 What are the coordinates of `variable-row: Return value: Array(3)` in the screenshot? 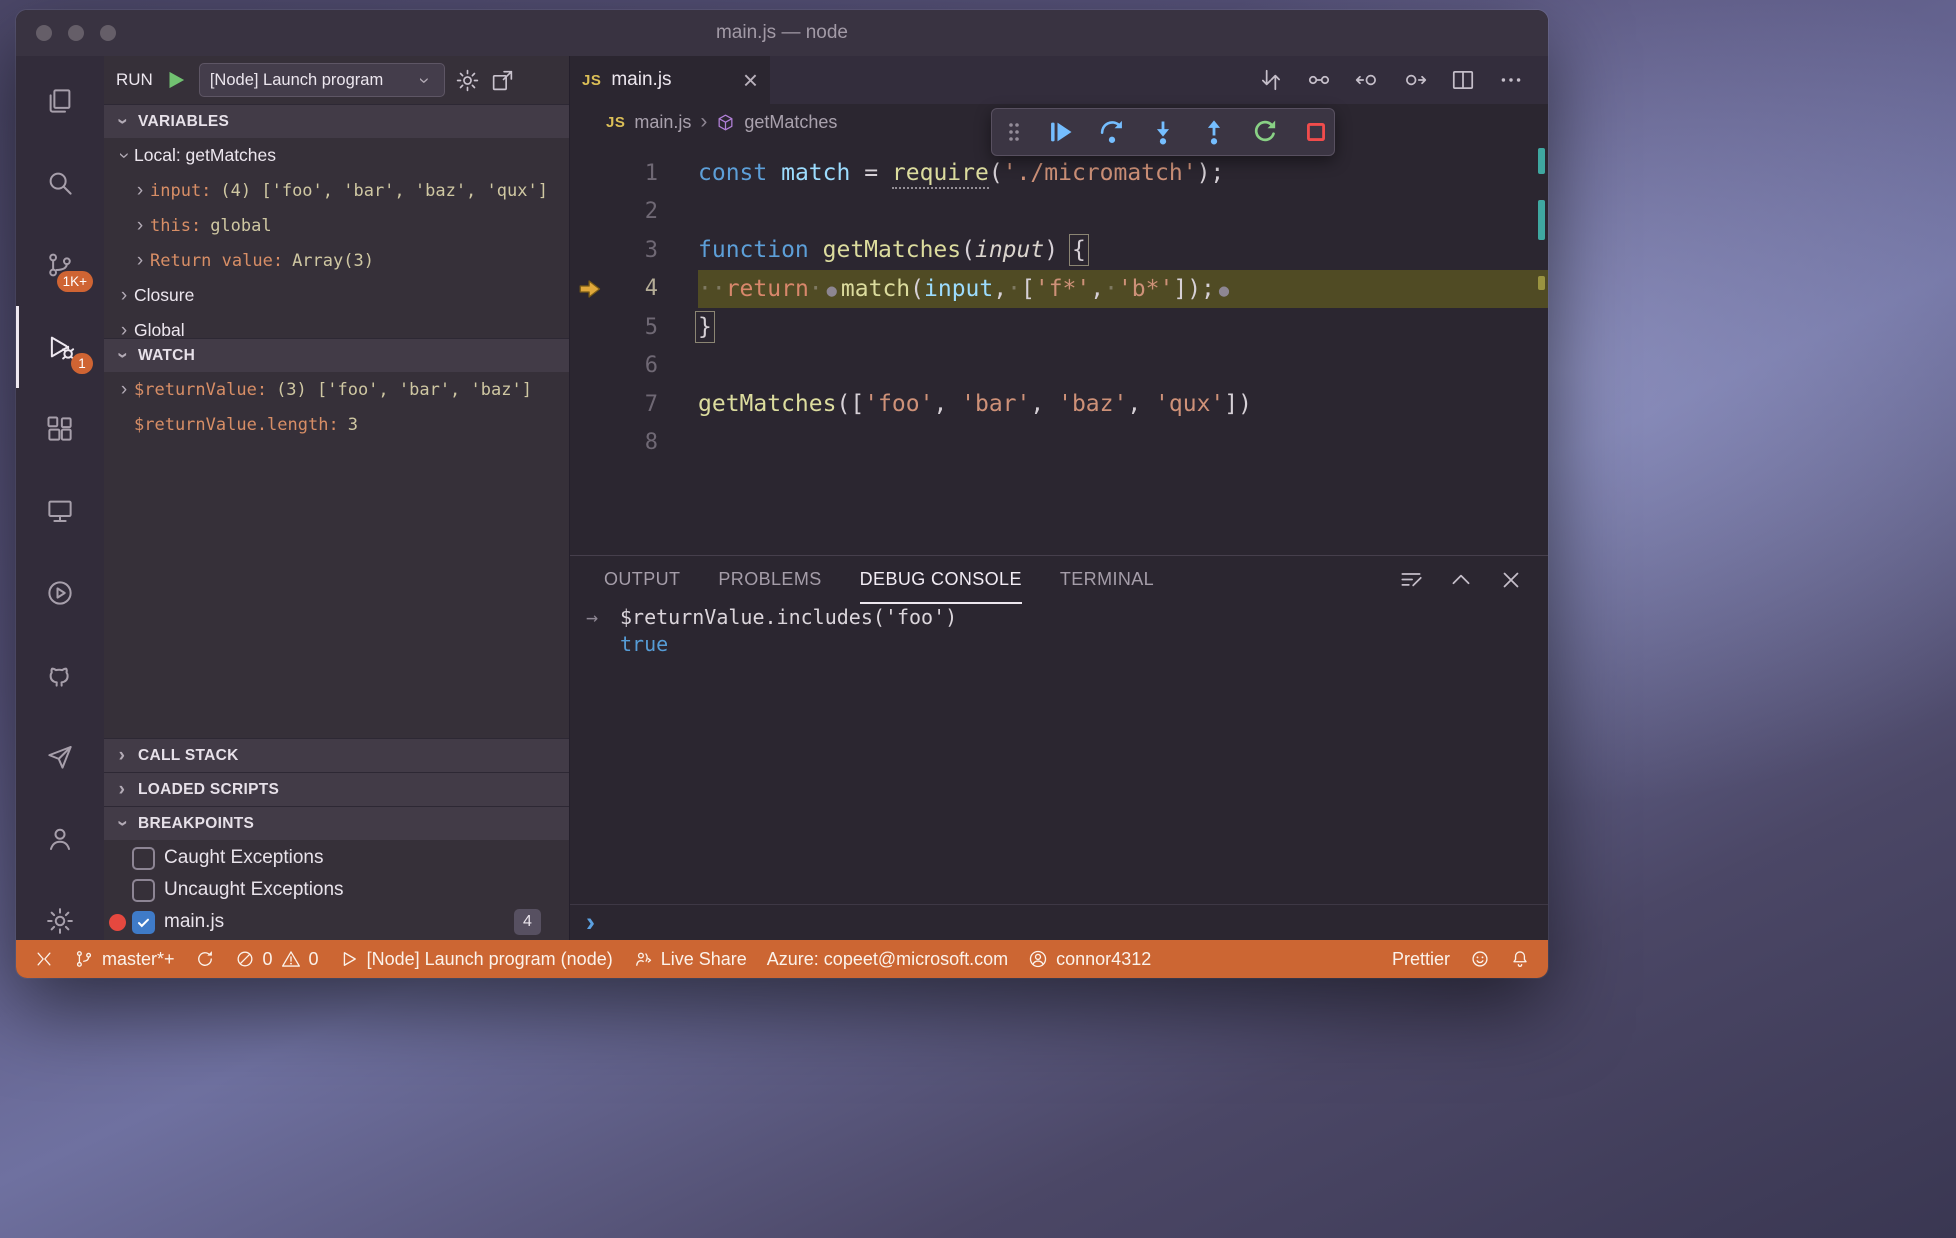 It's located at (336, 260).